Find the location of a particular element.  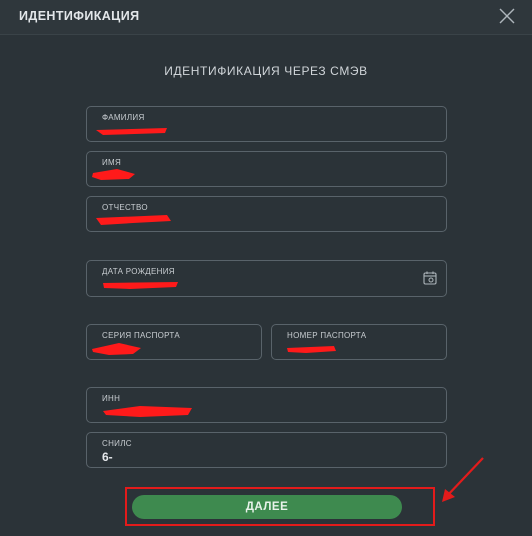

snils-field: СНИЛС 6- is located at coordinates (266, 450).